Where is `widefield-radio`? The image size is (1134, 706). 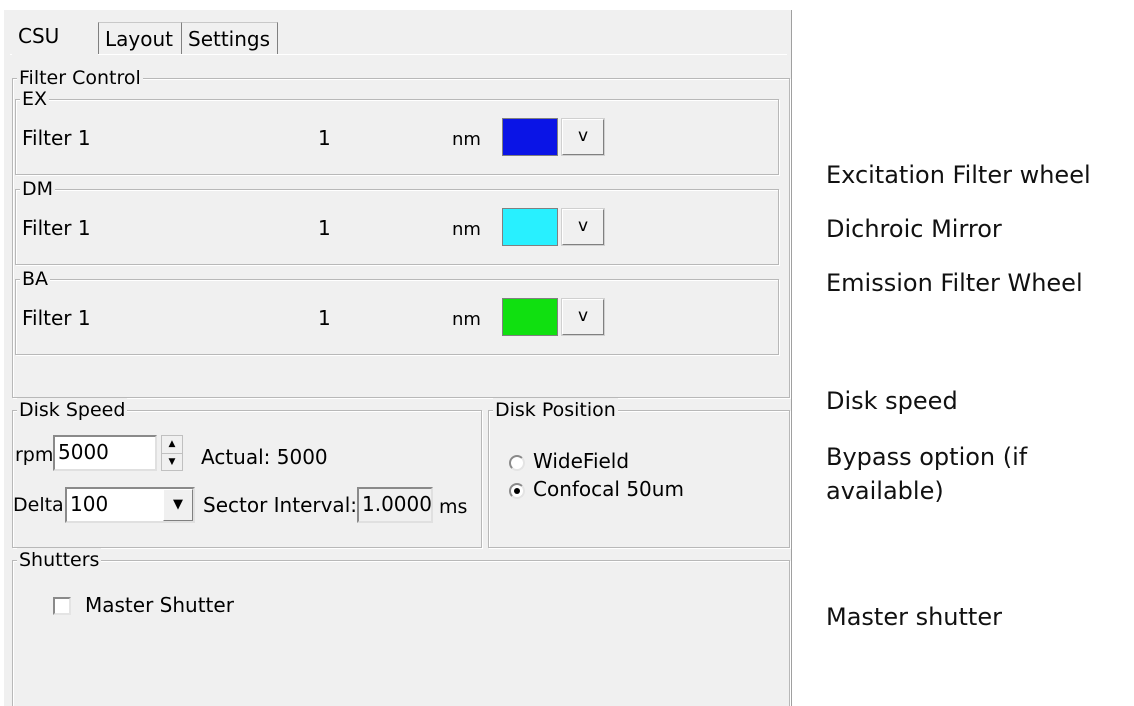
widefield-radio is located at coordinates (517, 463).